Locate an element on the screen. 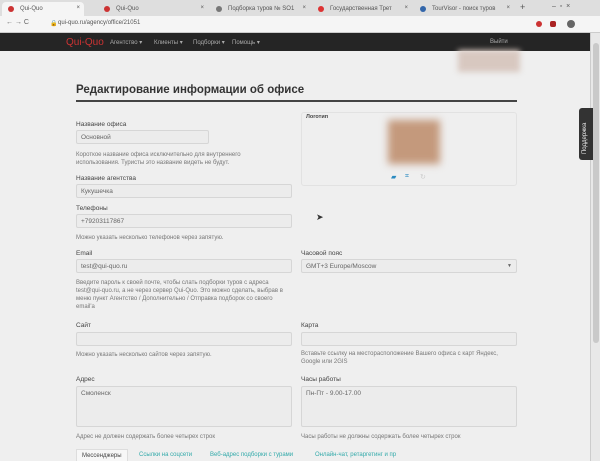  logo-label: Логотип is located at coordinates (317, 117).